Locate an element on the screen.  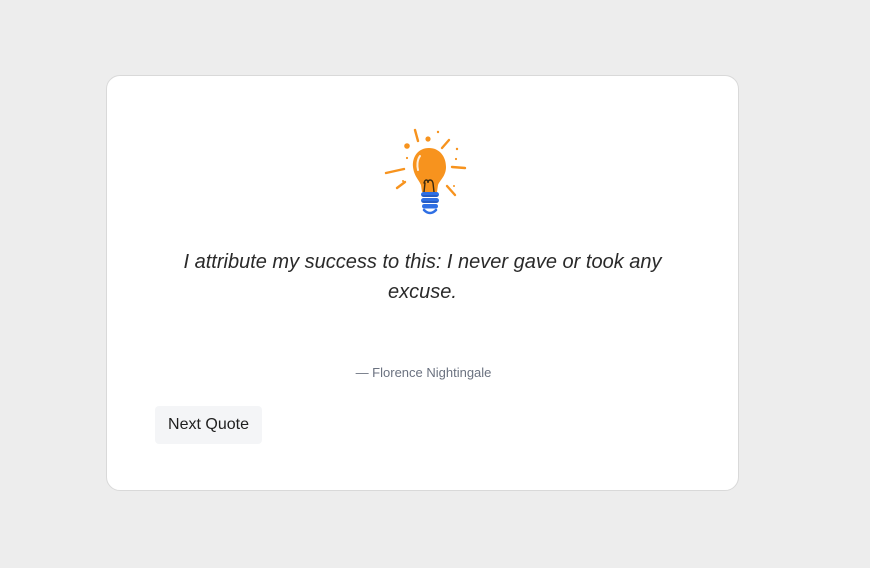
quote-author: — Florence Nightingale is located at coordinates (423, 372).